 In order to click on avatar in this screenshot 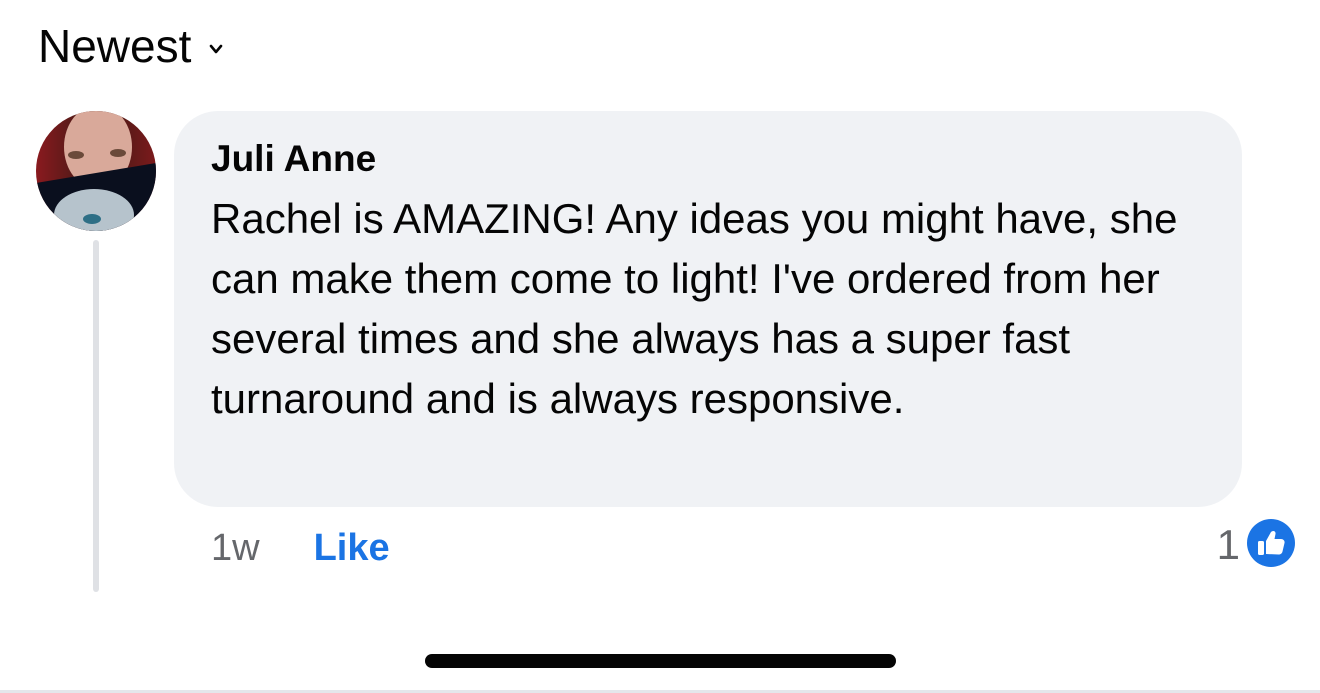, I will do `click(96, 171)`.